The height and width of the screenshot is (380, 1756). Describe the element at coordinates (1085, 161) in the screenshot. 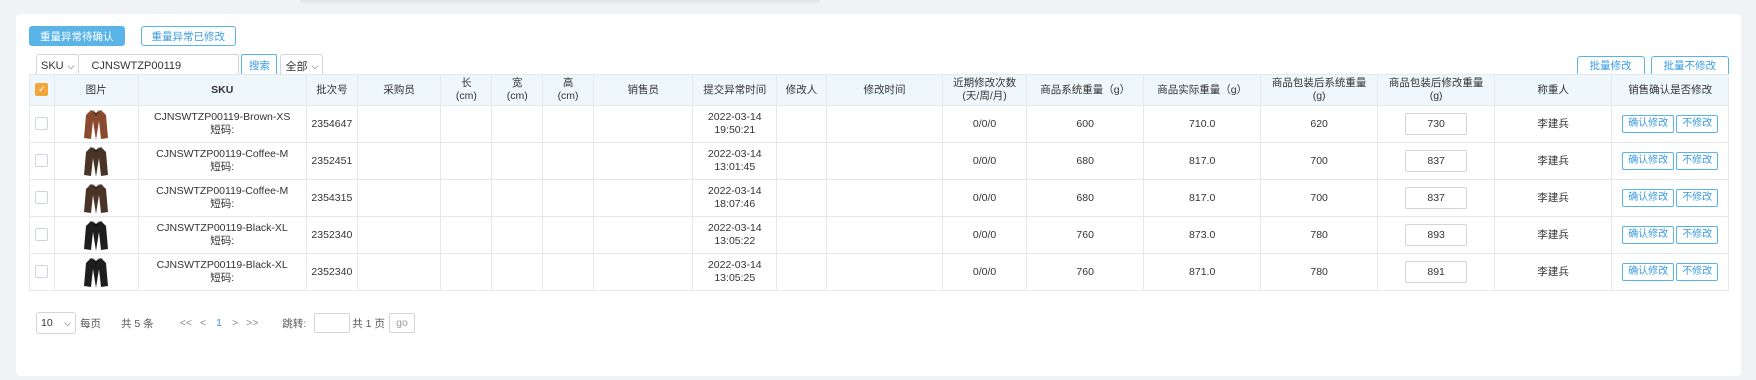

I see `sys-weight-cell: 680` at that location.